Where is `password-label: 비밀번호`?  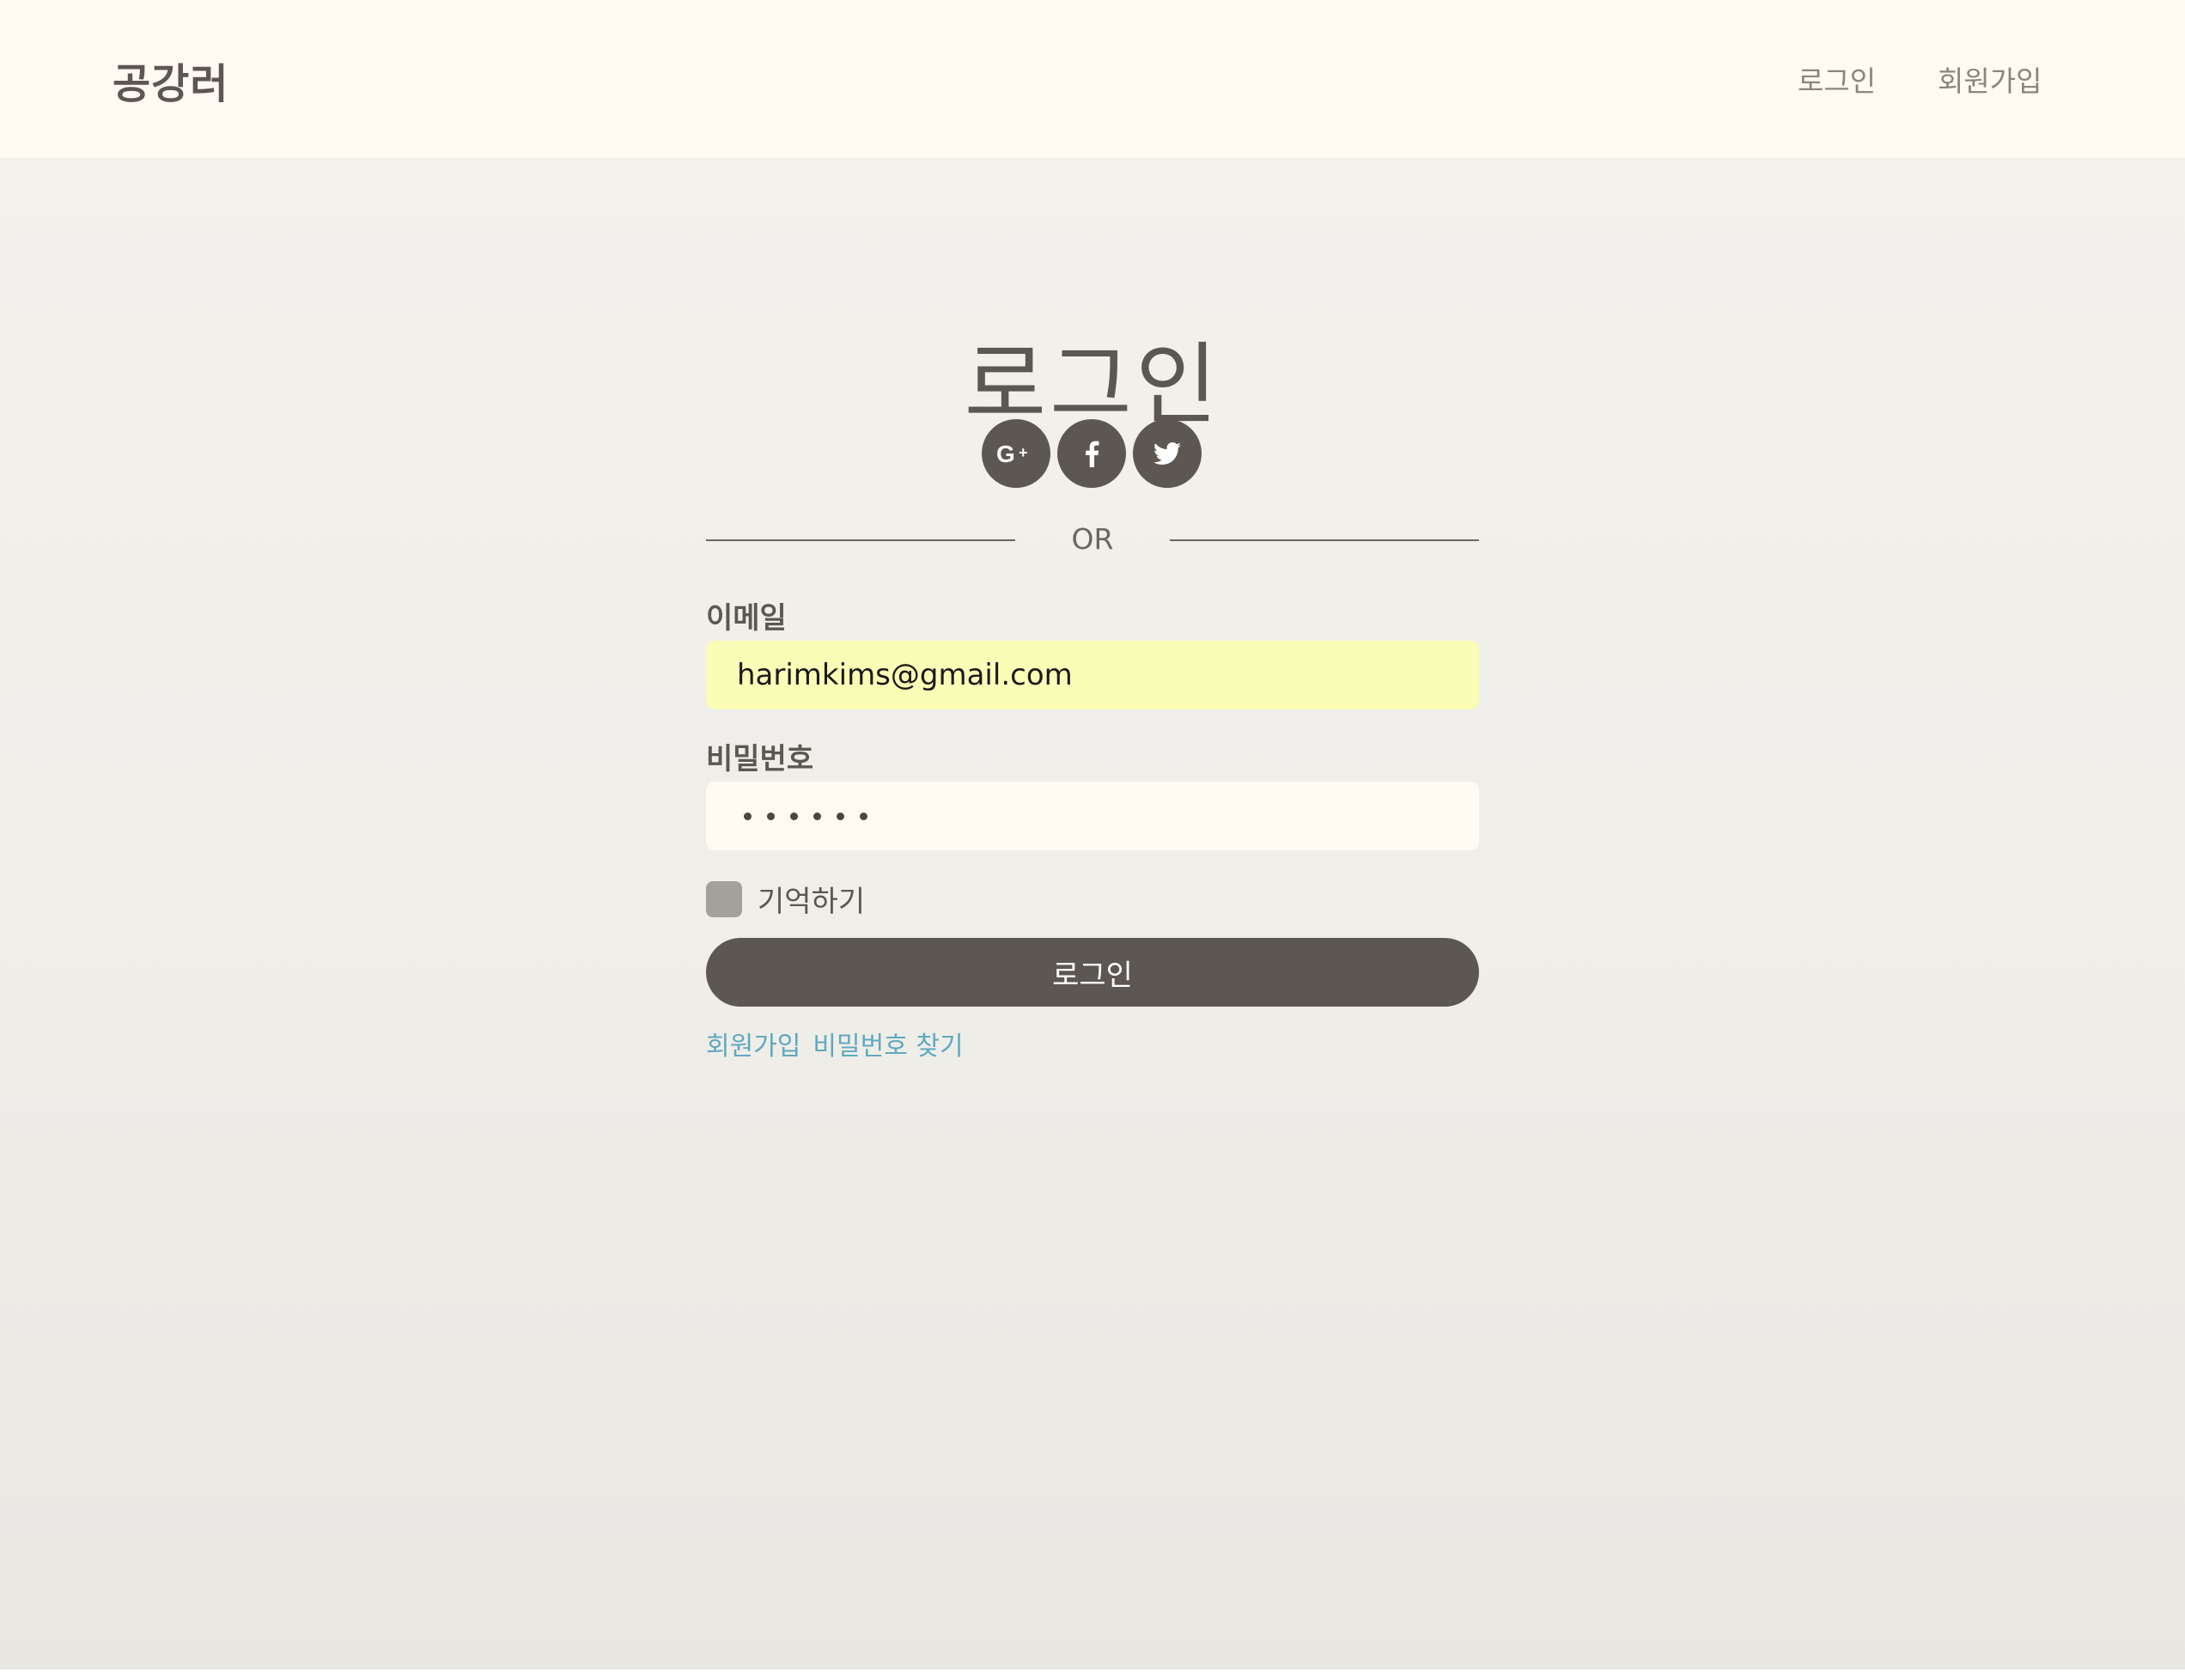 password-label: 비밀번호 is located at coordinates (760, 759).